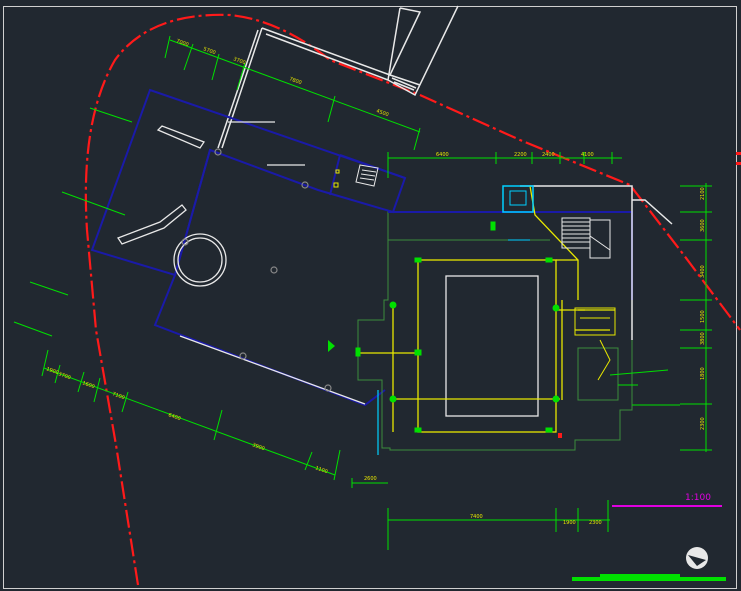 The image size is (741, 591). Describe the element at coordinates (483, 501) in the screenshot. I see `dimension-labels-bottom: 2600 7400 1900 2300` at that location.